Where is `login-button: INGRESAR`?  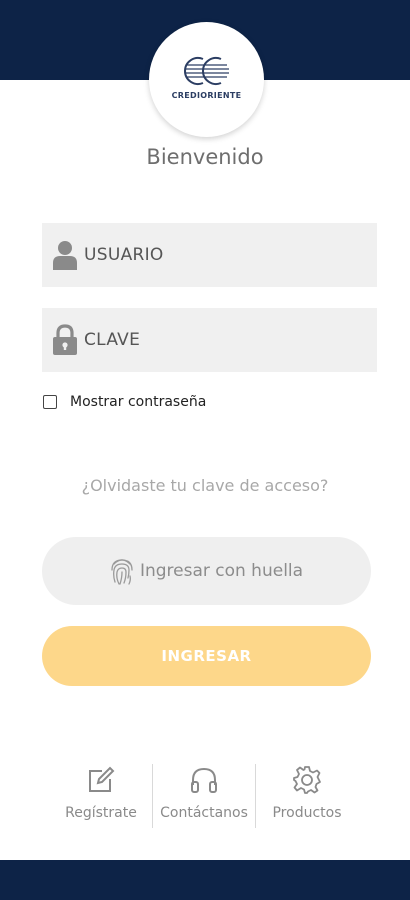
login-button: INGRESAR is located at coordinates (206, 656).